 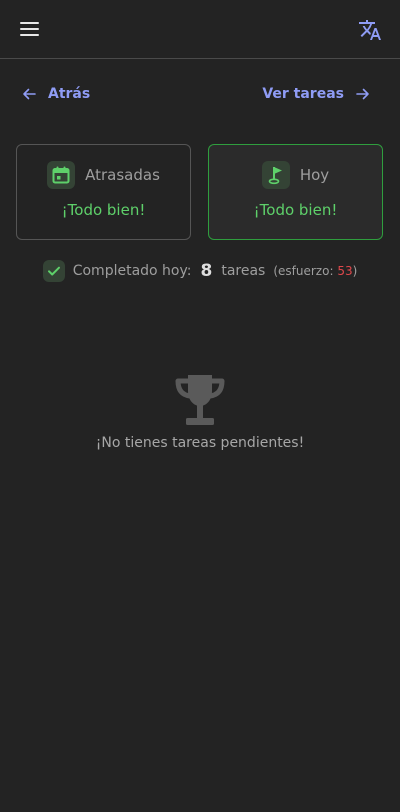 I want to click on overdue-card-status: ¡Todo bien!, so click(x=103, y=210).